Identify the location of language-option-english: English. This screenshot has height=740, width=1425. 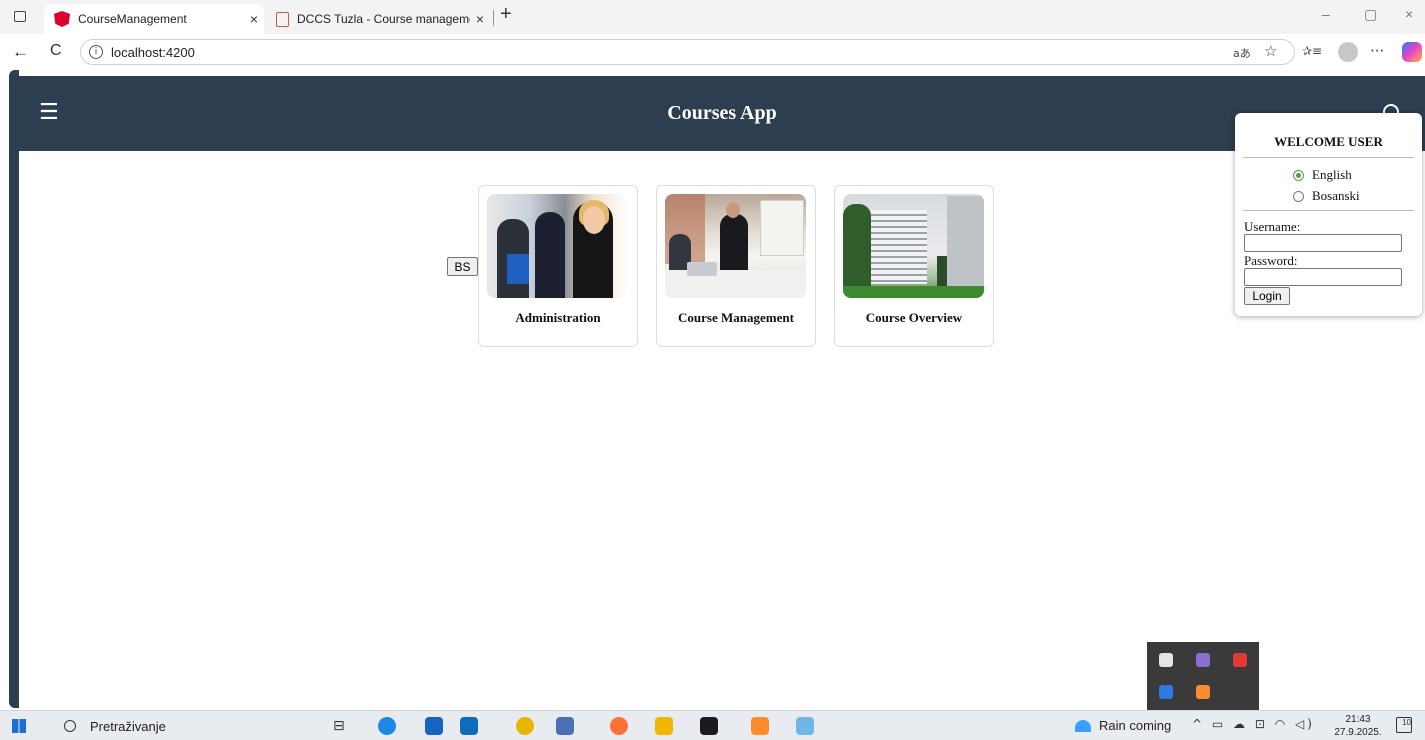
(1322, 175).